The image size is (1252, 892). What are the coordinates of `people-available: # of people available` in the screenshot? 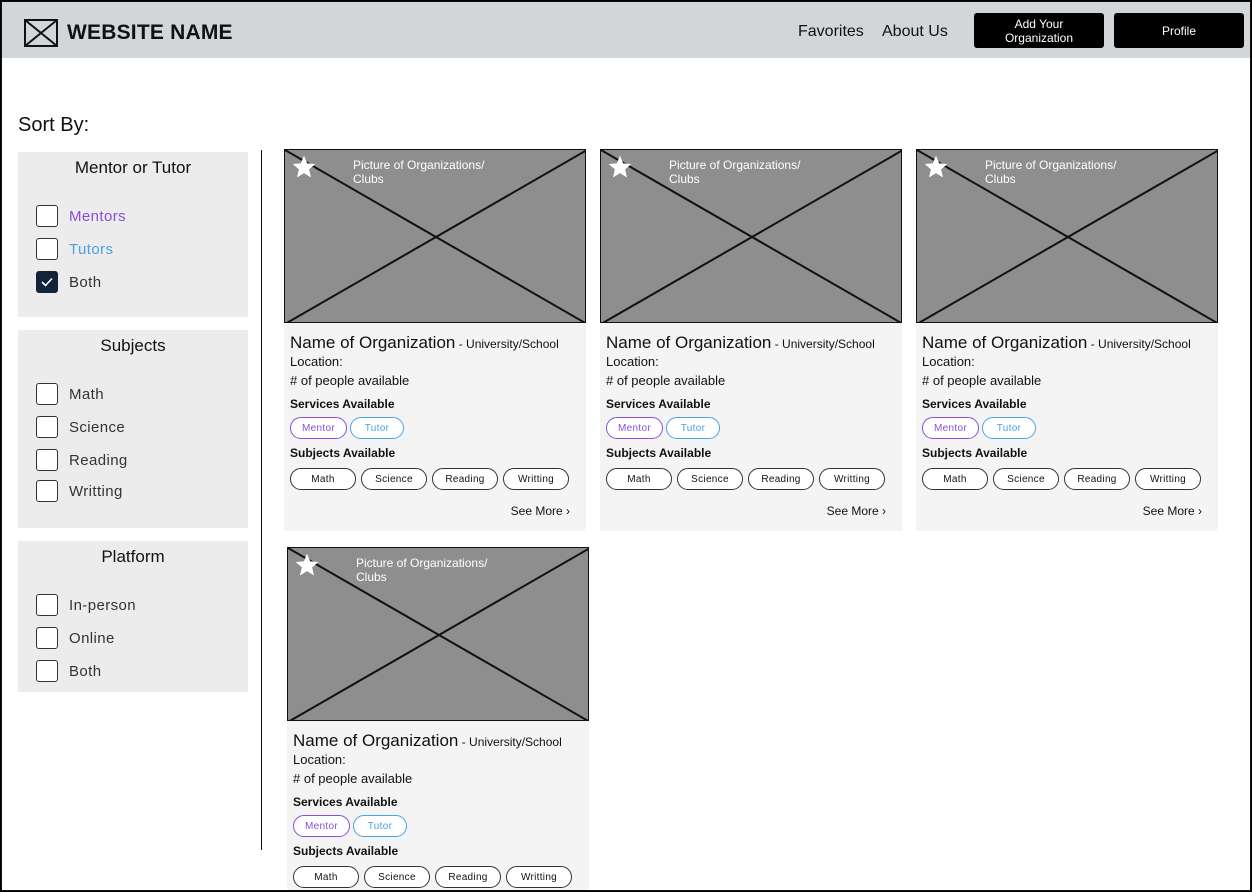 It's located at (353, 778).